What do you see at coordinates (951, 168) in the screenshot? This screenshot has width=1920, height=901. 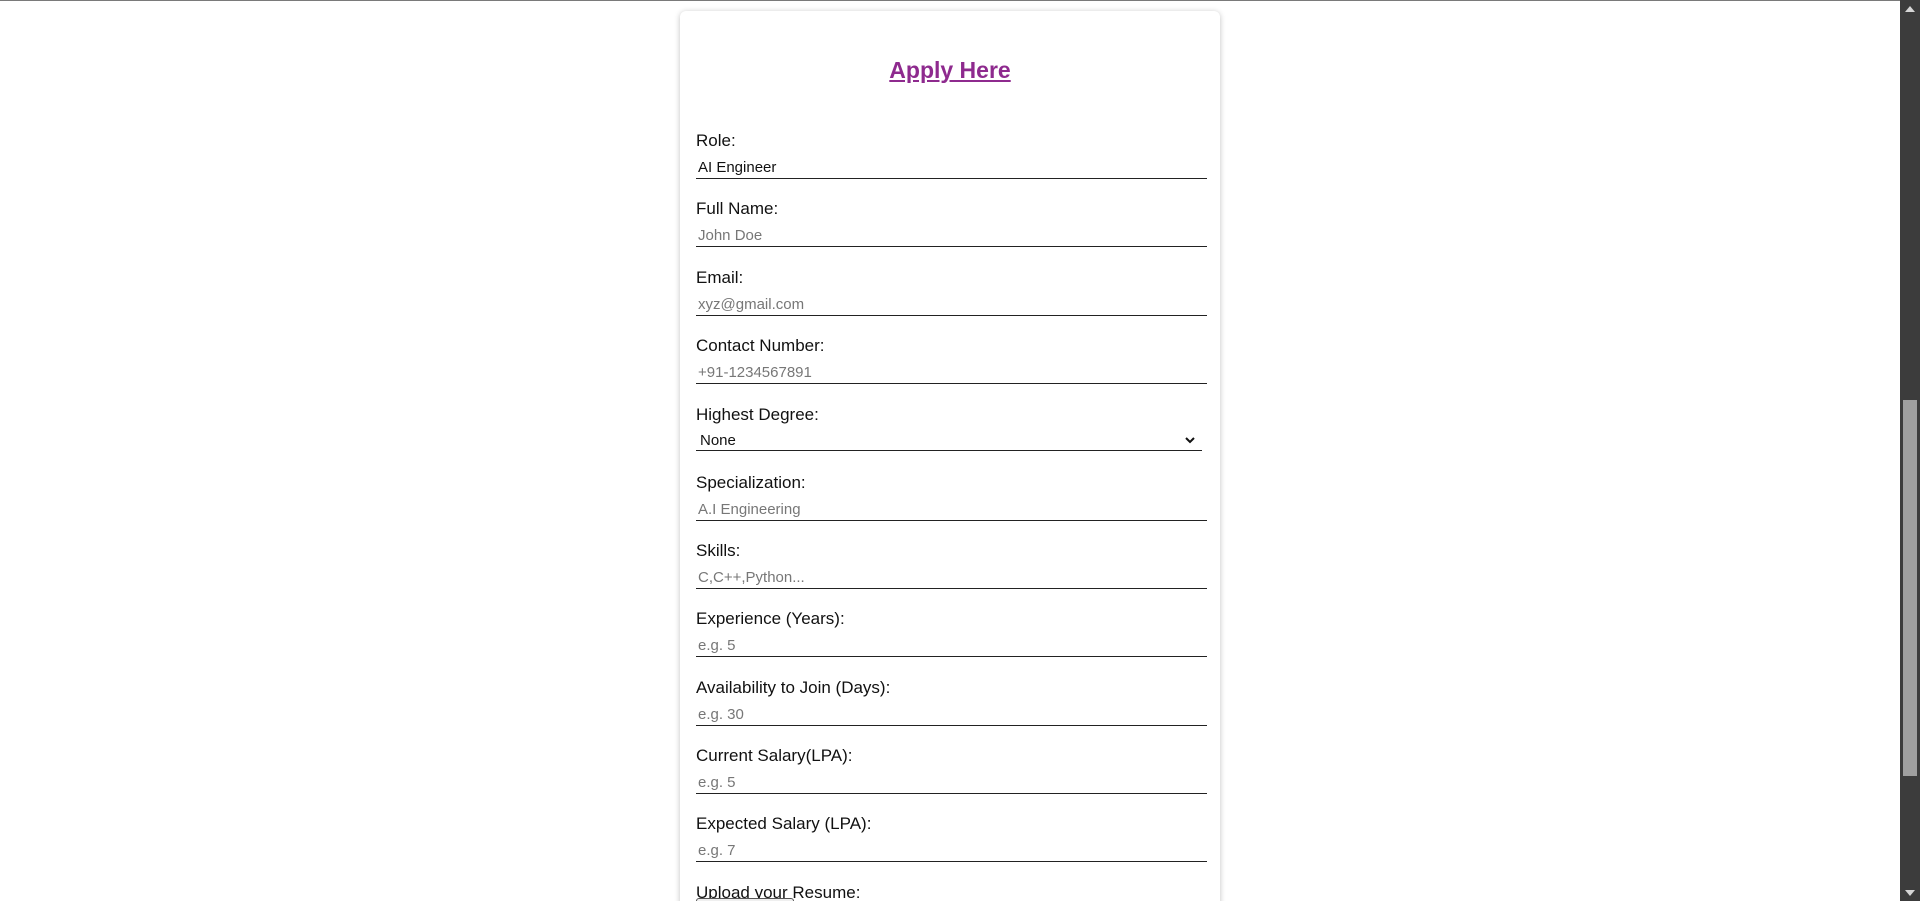 I see `role-input` at bounding box center [951, 168].